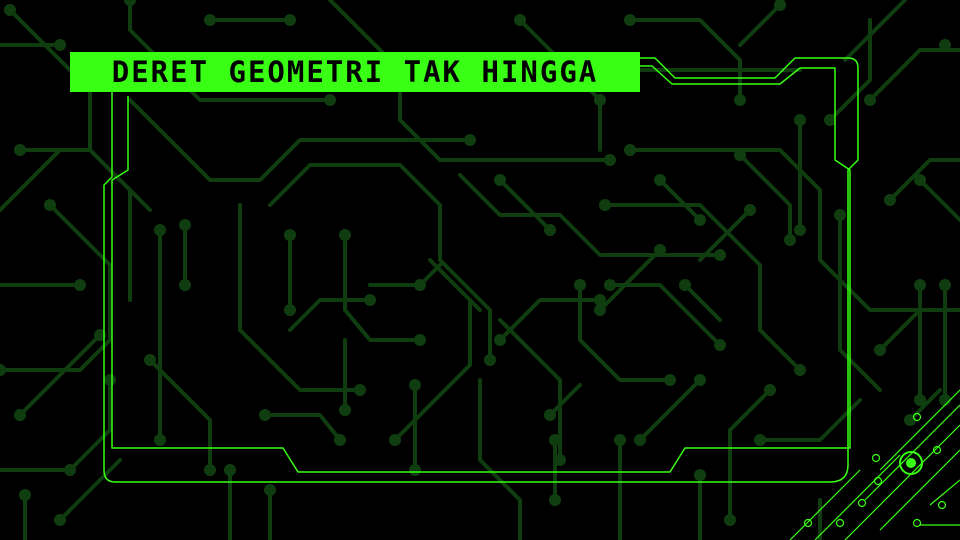  I want to click on title-banner: DERET GEOMETRI TAK HINGGA, so click(355, 72).